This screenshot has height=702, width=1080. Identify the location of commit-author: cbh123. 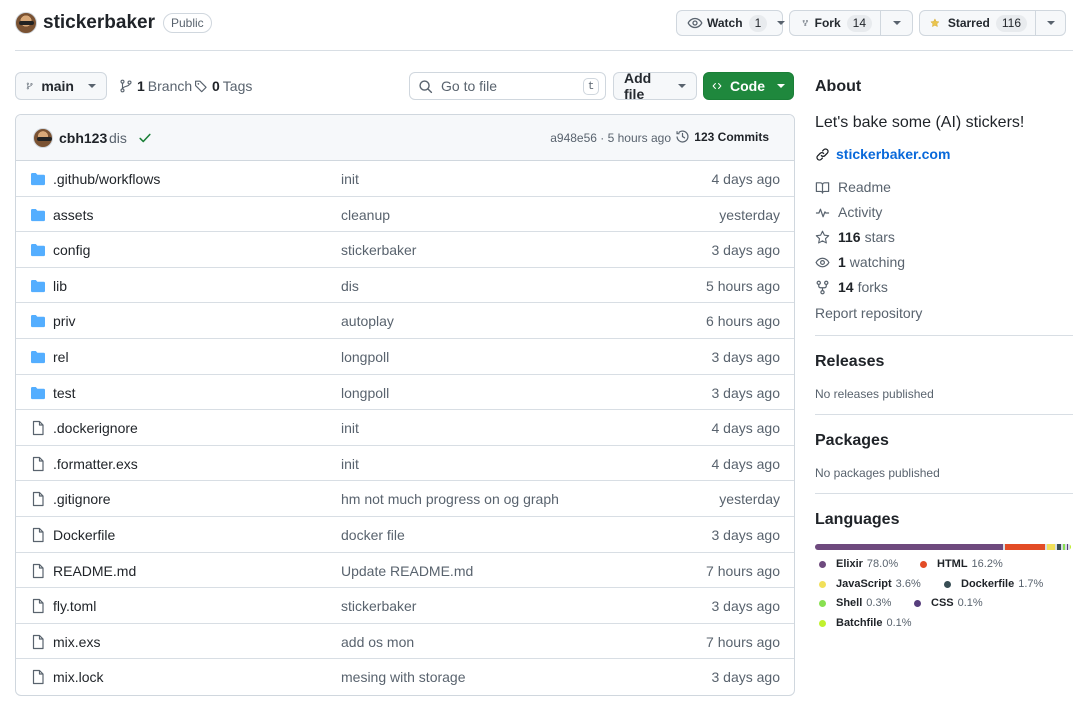
(83, 138).